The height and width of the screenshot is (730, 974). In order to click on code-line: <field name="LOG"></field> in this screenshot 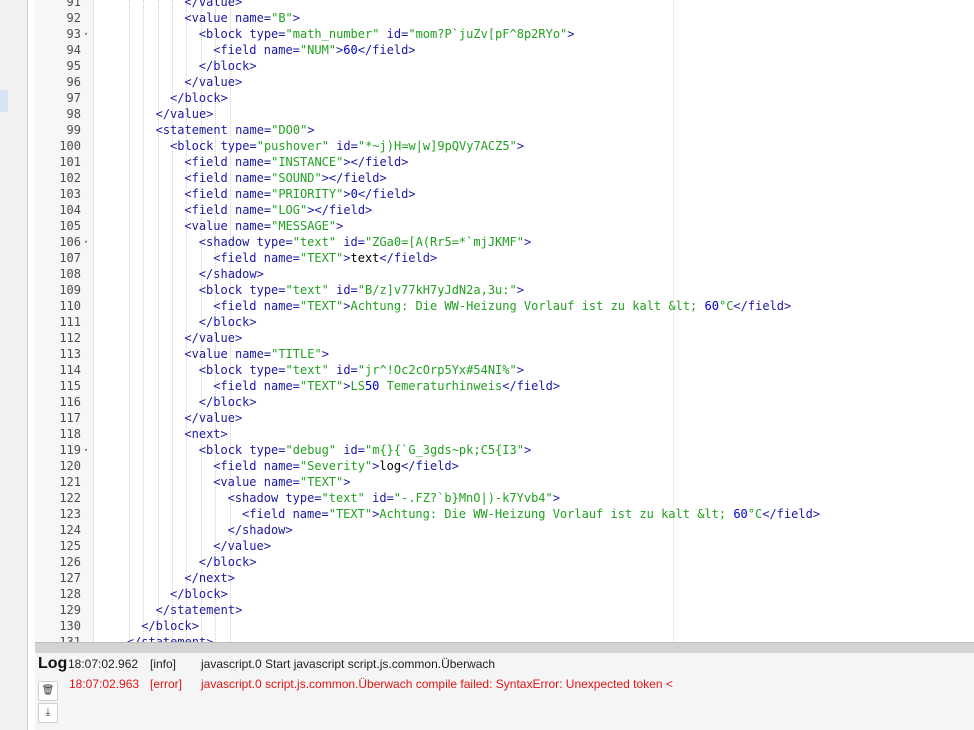, I will do `click(278, 210)`.